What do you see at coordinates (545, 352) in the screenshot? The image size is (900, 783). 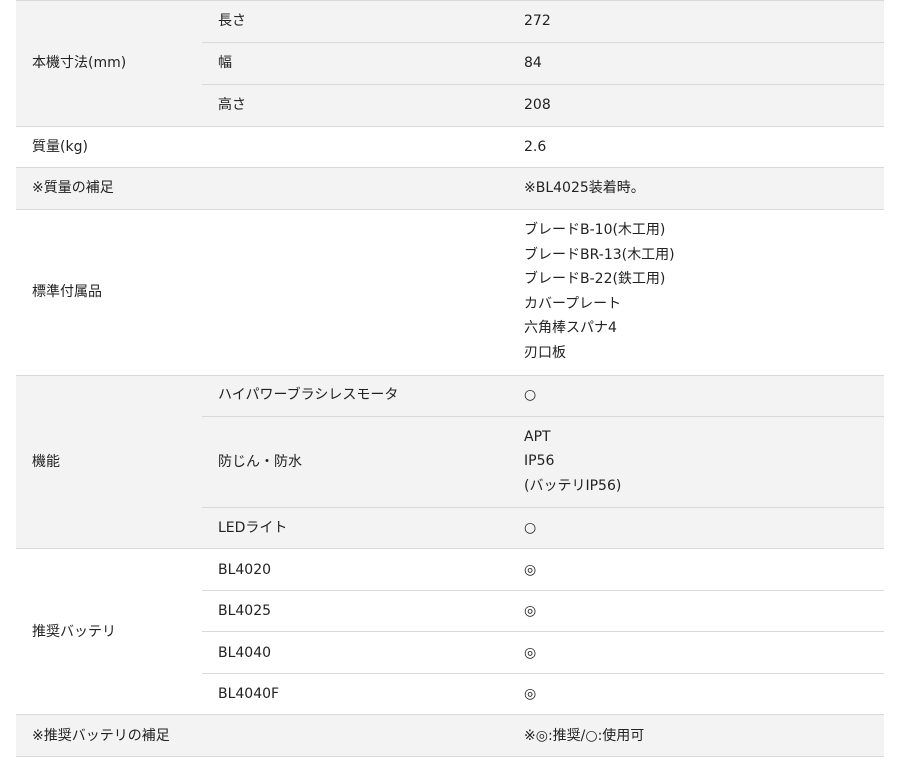 I see `accessory-item: 刃口板` at bounding box center [545, 352].